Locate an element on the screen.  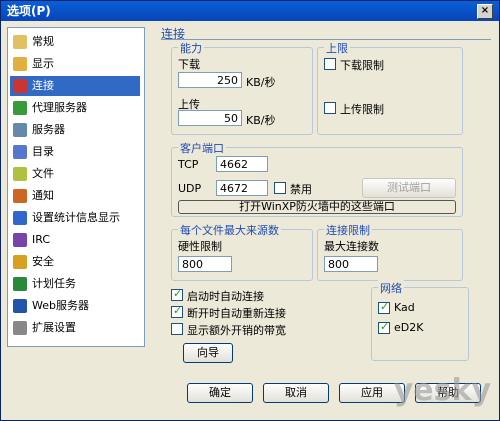
stats-icon is located at coordinates (20, 218).